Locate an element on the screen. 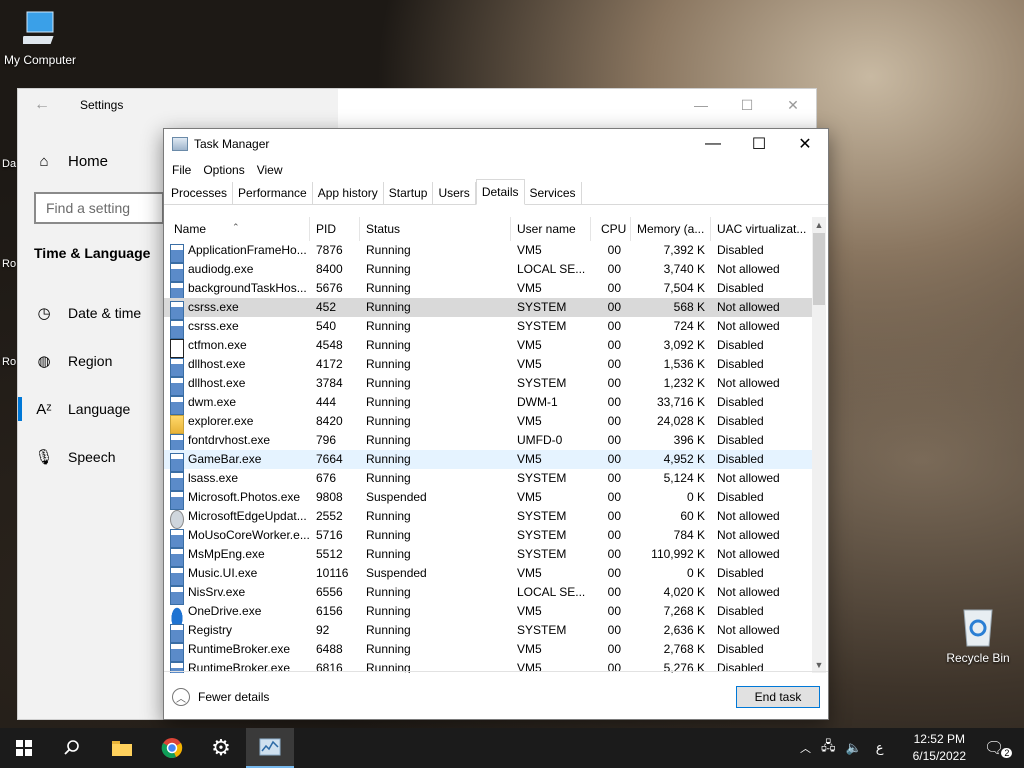  notification-center-button: 🗨 2 is located at coordinates (998, 748).